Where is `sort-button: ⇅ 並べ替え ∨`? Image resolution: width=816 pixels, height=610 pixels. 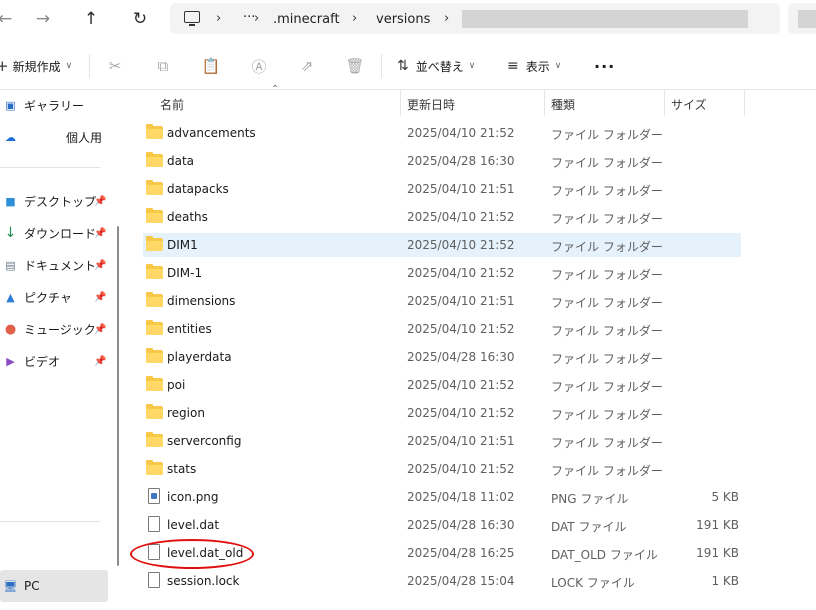
sort-button: ⇅ 並べ替え ∨ is located at coordinates (436, 66).